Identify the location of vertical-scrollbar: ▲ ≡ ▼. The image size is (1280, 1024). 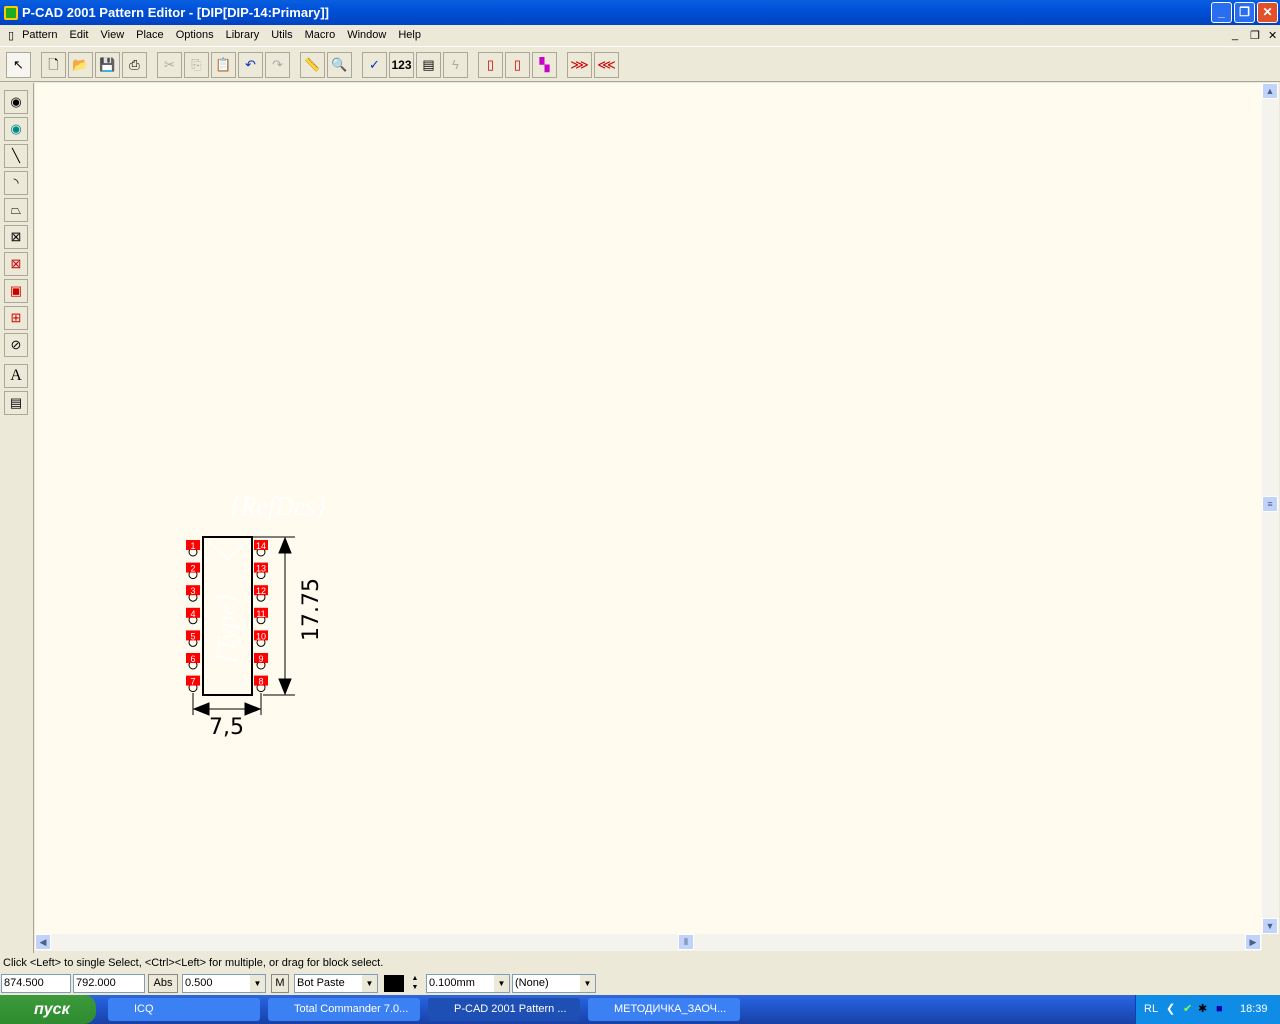
(1270, 508).